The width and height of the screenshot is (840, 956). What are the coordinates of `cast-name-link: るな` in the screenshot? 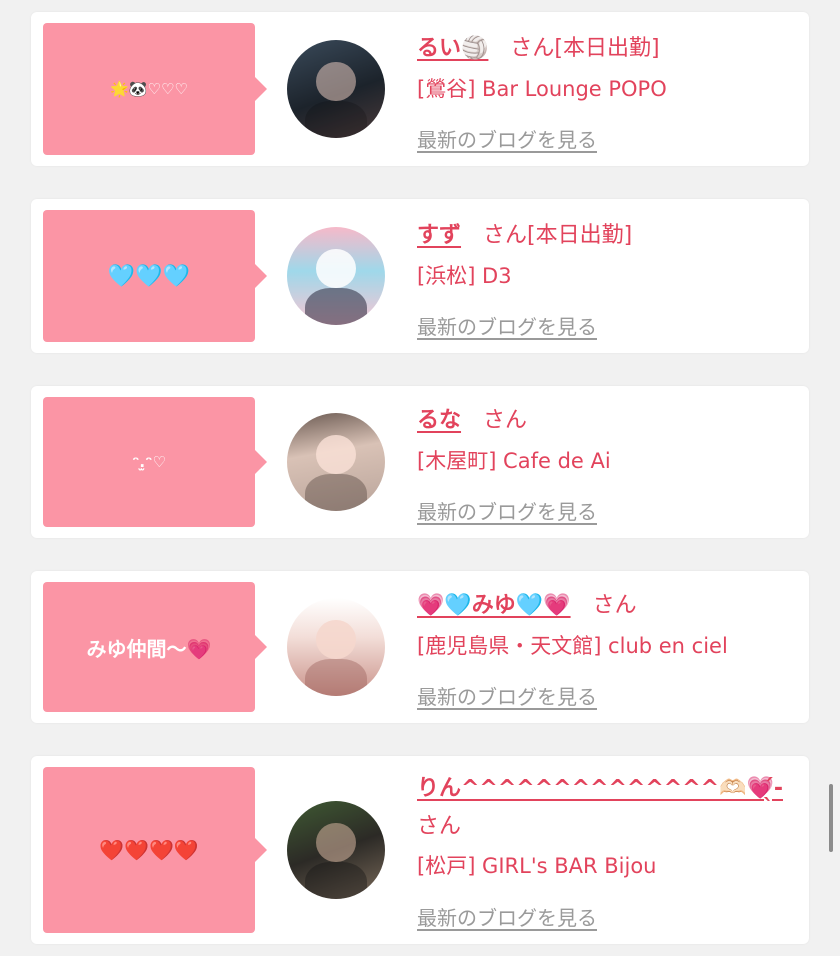 It's located at (439, 420).